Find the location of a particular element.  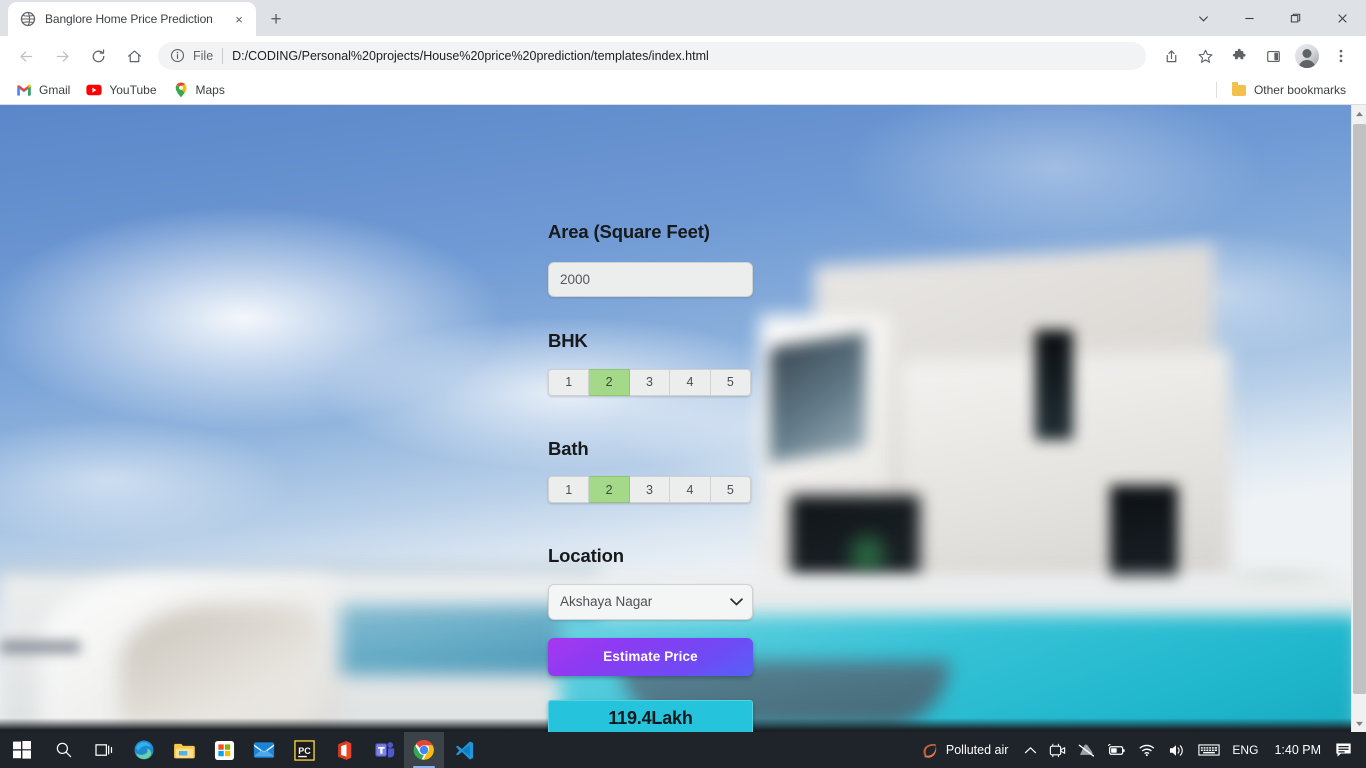

notification-icon is located at coordinates (1346, 750).